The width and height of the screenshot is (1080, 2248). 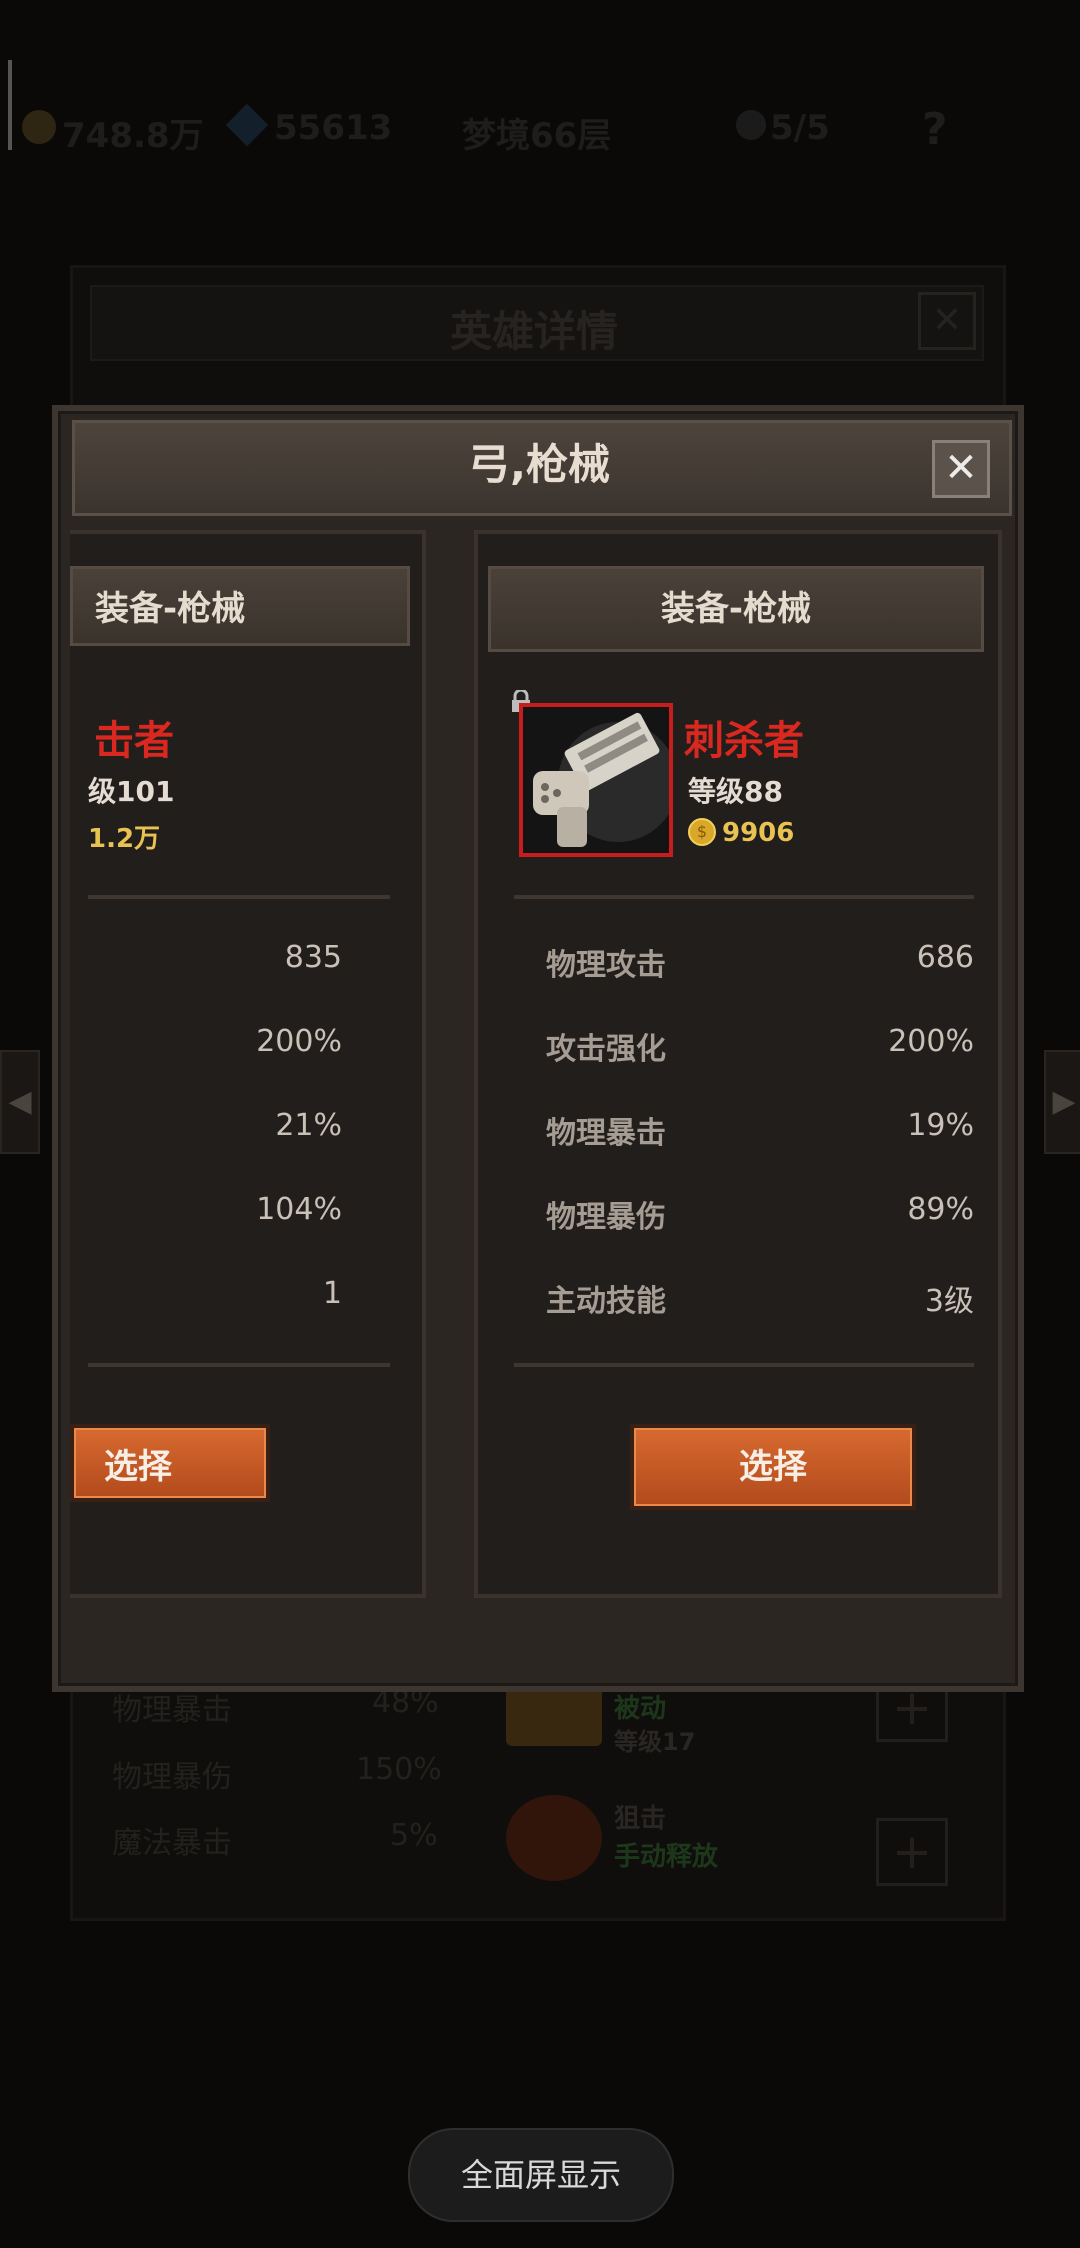 What do you see at coordinates (308, 1125) in the screenshot?
I see `left-stat-value-crit: 21%` at bounding box center [308, 1125].